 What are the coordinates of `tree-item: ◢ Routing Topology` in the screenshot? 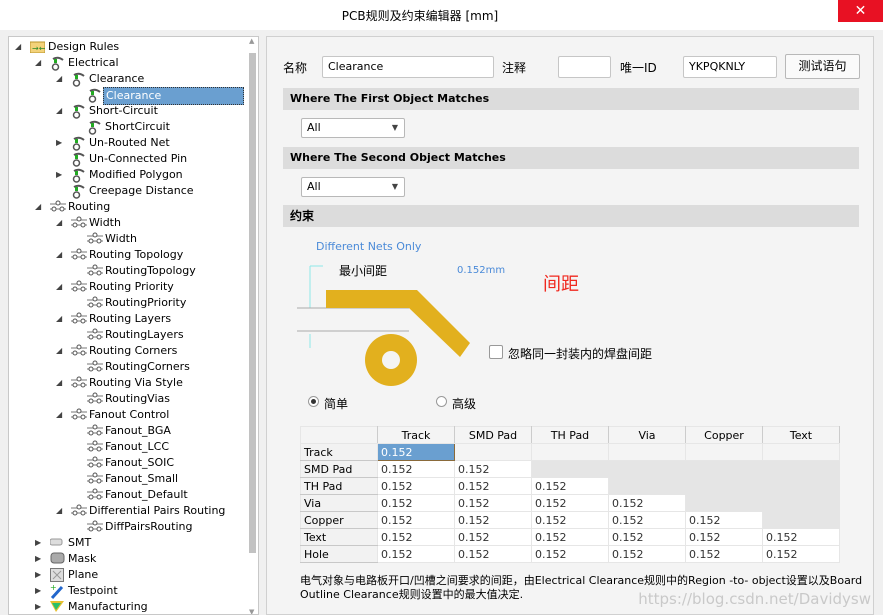 It's located at (129, 255).